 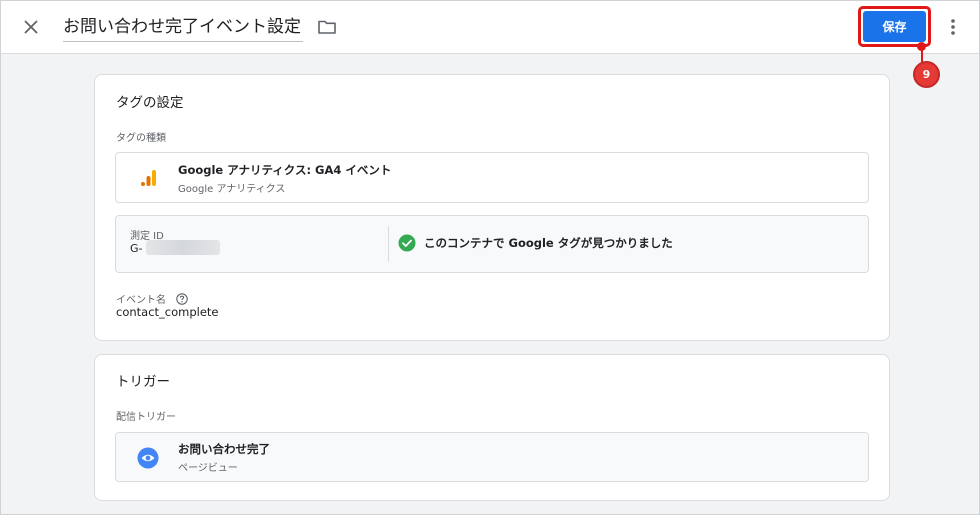 I want to click on folder-icon, so click(x=327, y=27).